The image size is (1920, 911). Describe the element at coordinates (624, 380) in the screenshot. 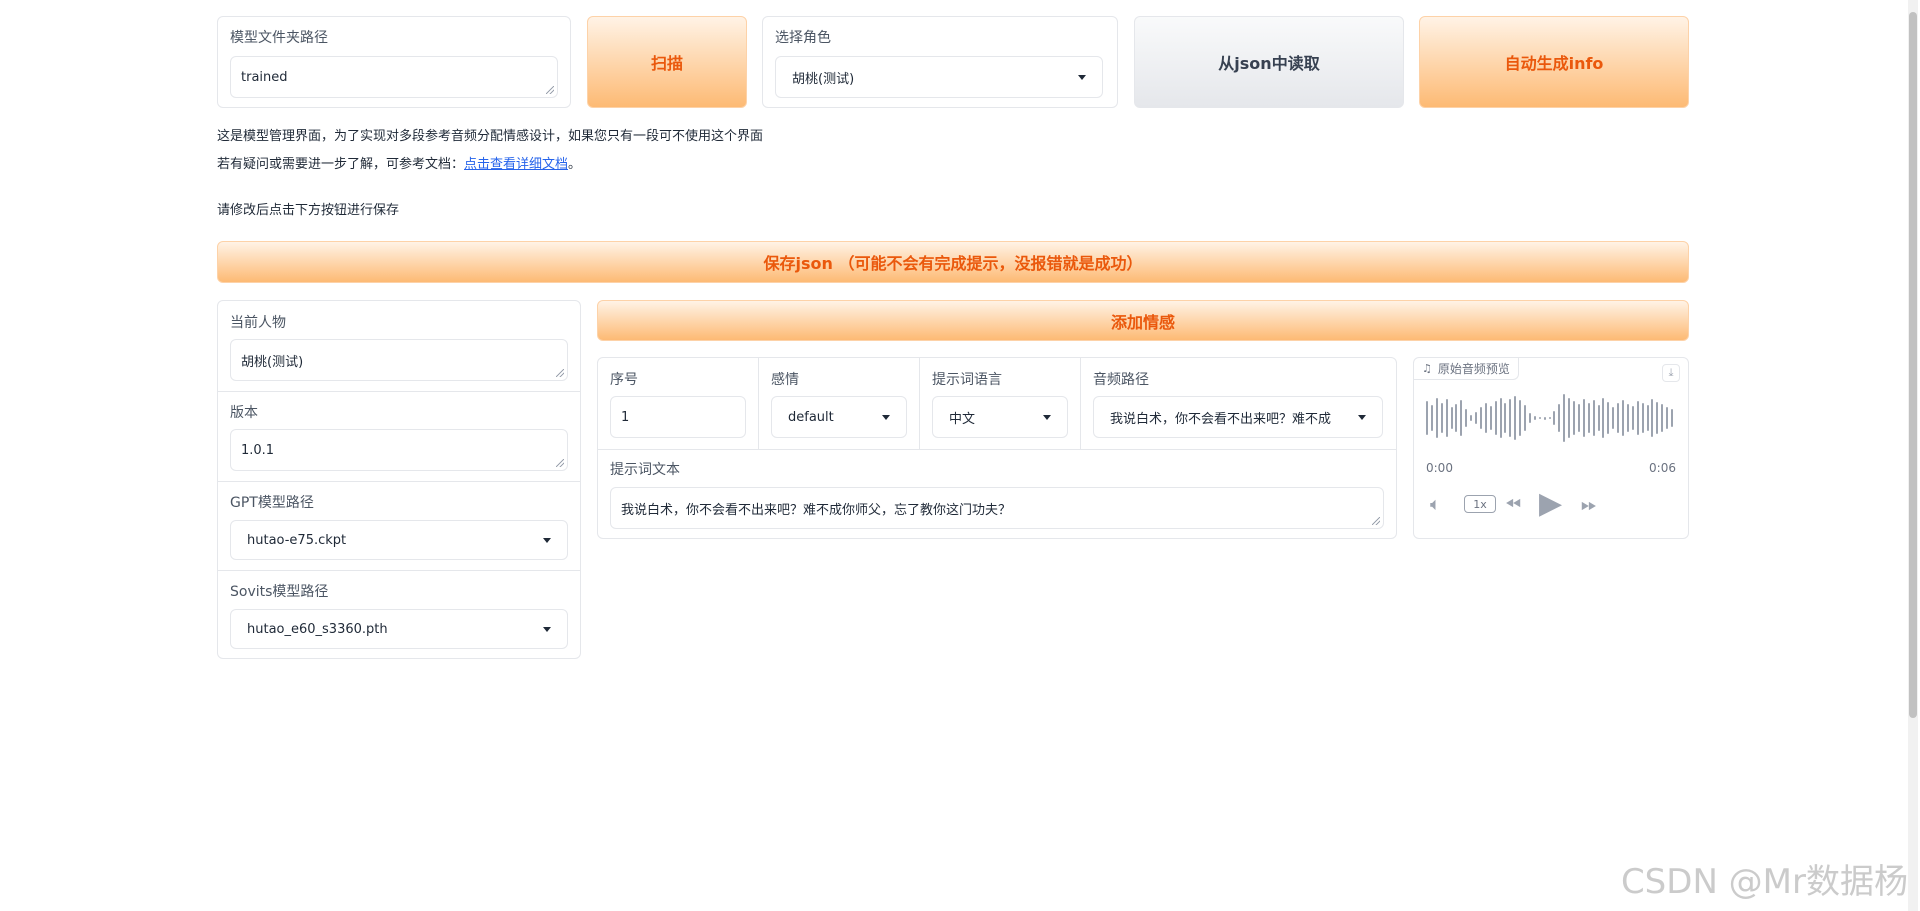

I see `index-label: 序号` at that location.